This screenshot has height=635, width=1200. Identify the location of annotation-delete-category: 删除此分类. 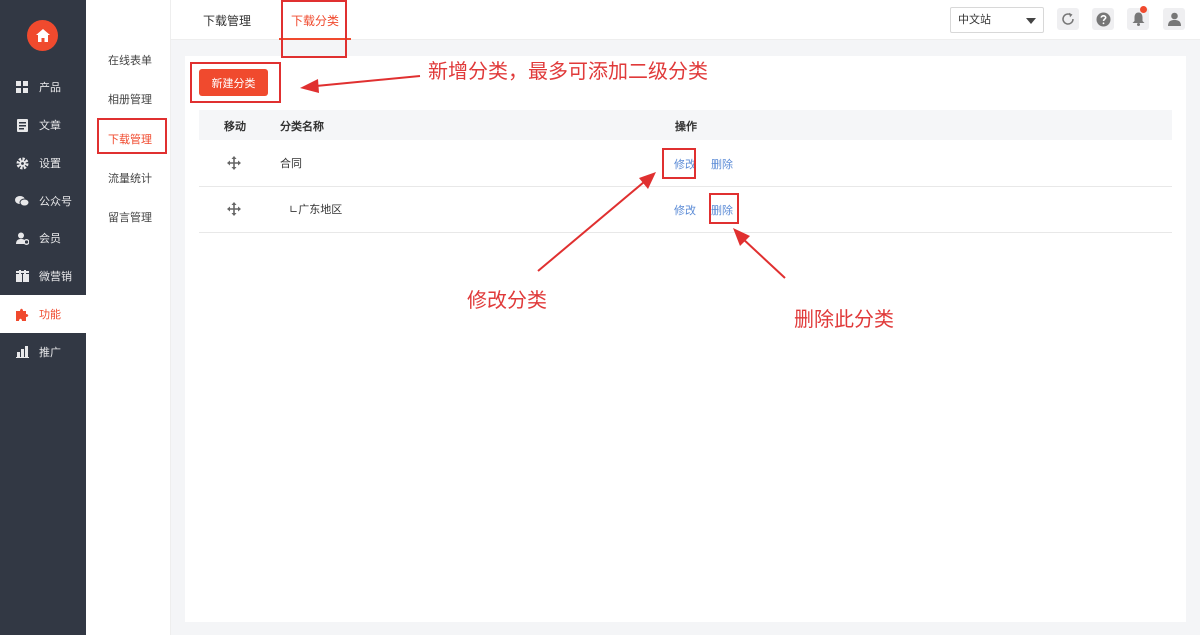
(844, 319).